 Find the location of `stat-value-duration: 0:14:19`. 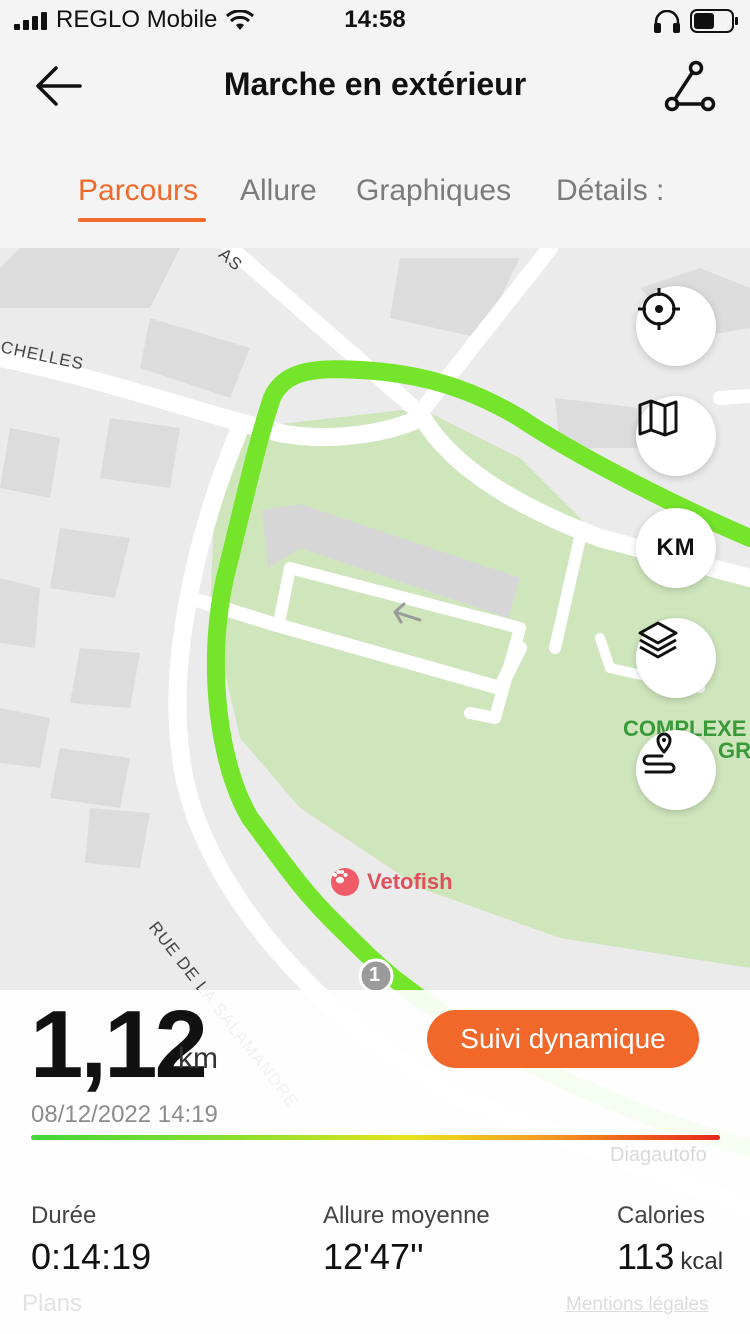

stat-value-duration: 0:14:19 is located at coordinates (91, 1256).